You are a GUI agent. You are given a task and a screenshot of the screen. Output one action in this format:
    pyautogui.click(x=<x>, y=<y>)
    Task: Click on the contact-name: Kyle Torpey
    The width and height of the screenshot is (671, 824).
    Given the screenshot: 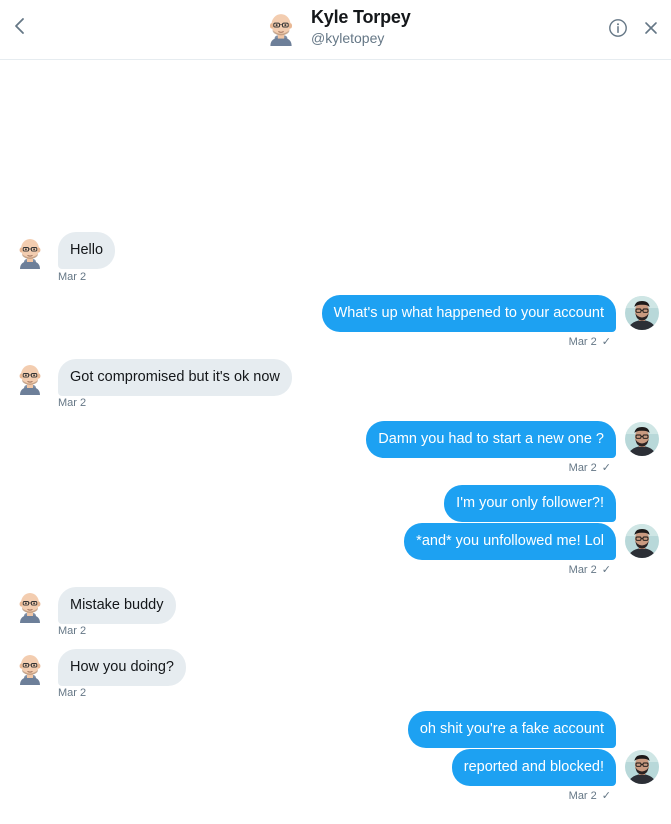 What is the action you would take?
    pyautogui.click(x=361, y=17)
    